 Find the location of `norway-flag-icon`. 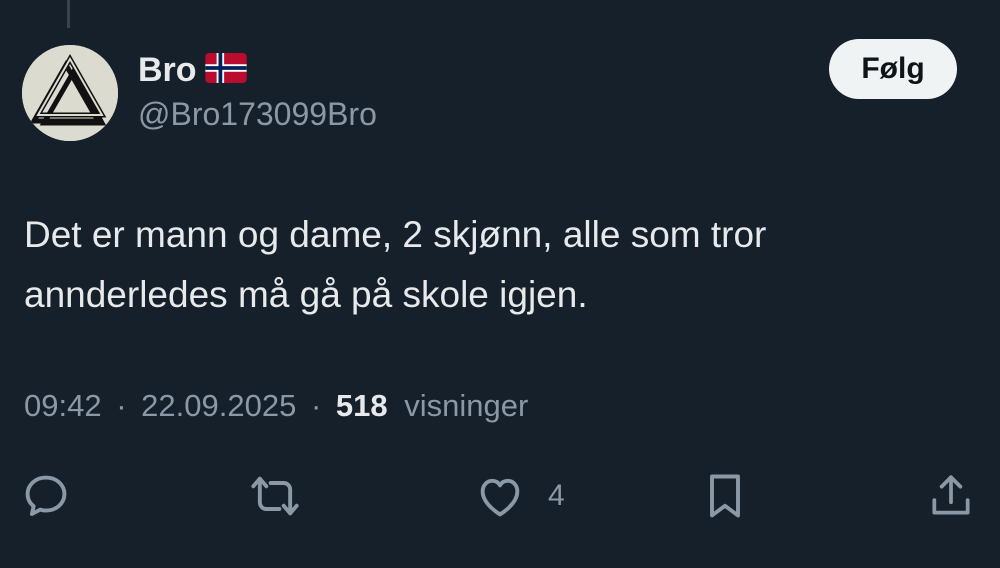

norway-flag-icon is located at coordinates (225, 70).